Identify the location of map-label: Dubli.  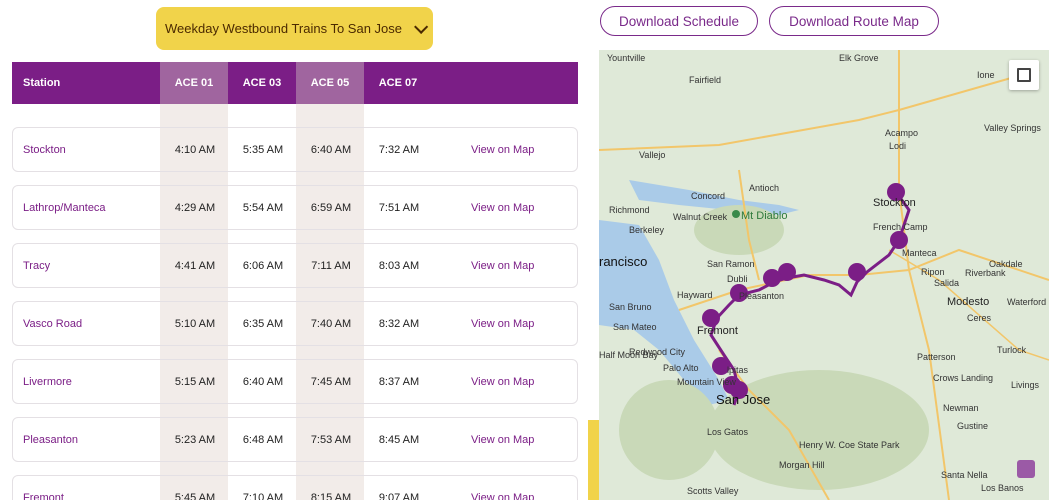
(737, 279).